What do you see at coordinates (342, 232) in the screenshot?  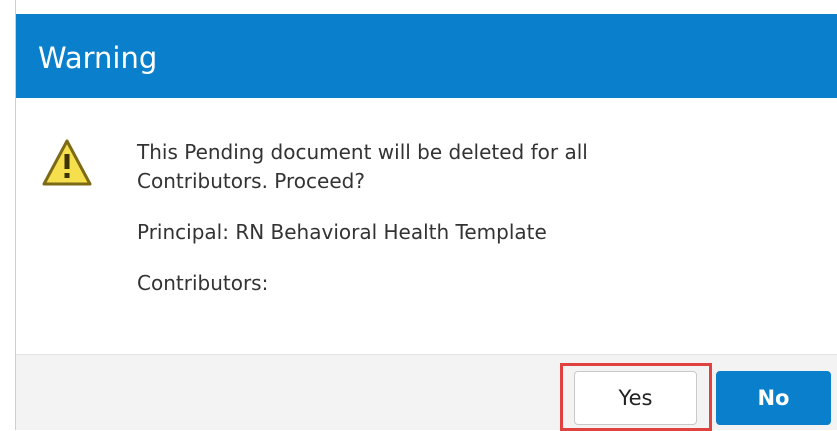 I see `principal-text: Principal: RN Behavioral Health Template` at bounding box center [342, 232].